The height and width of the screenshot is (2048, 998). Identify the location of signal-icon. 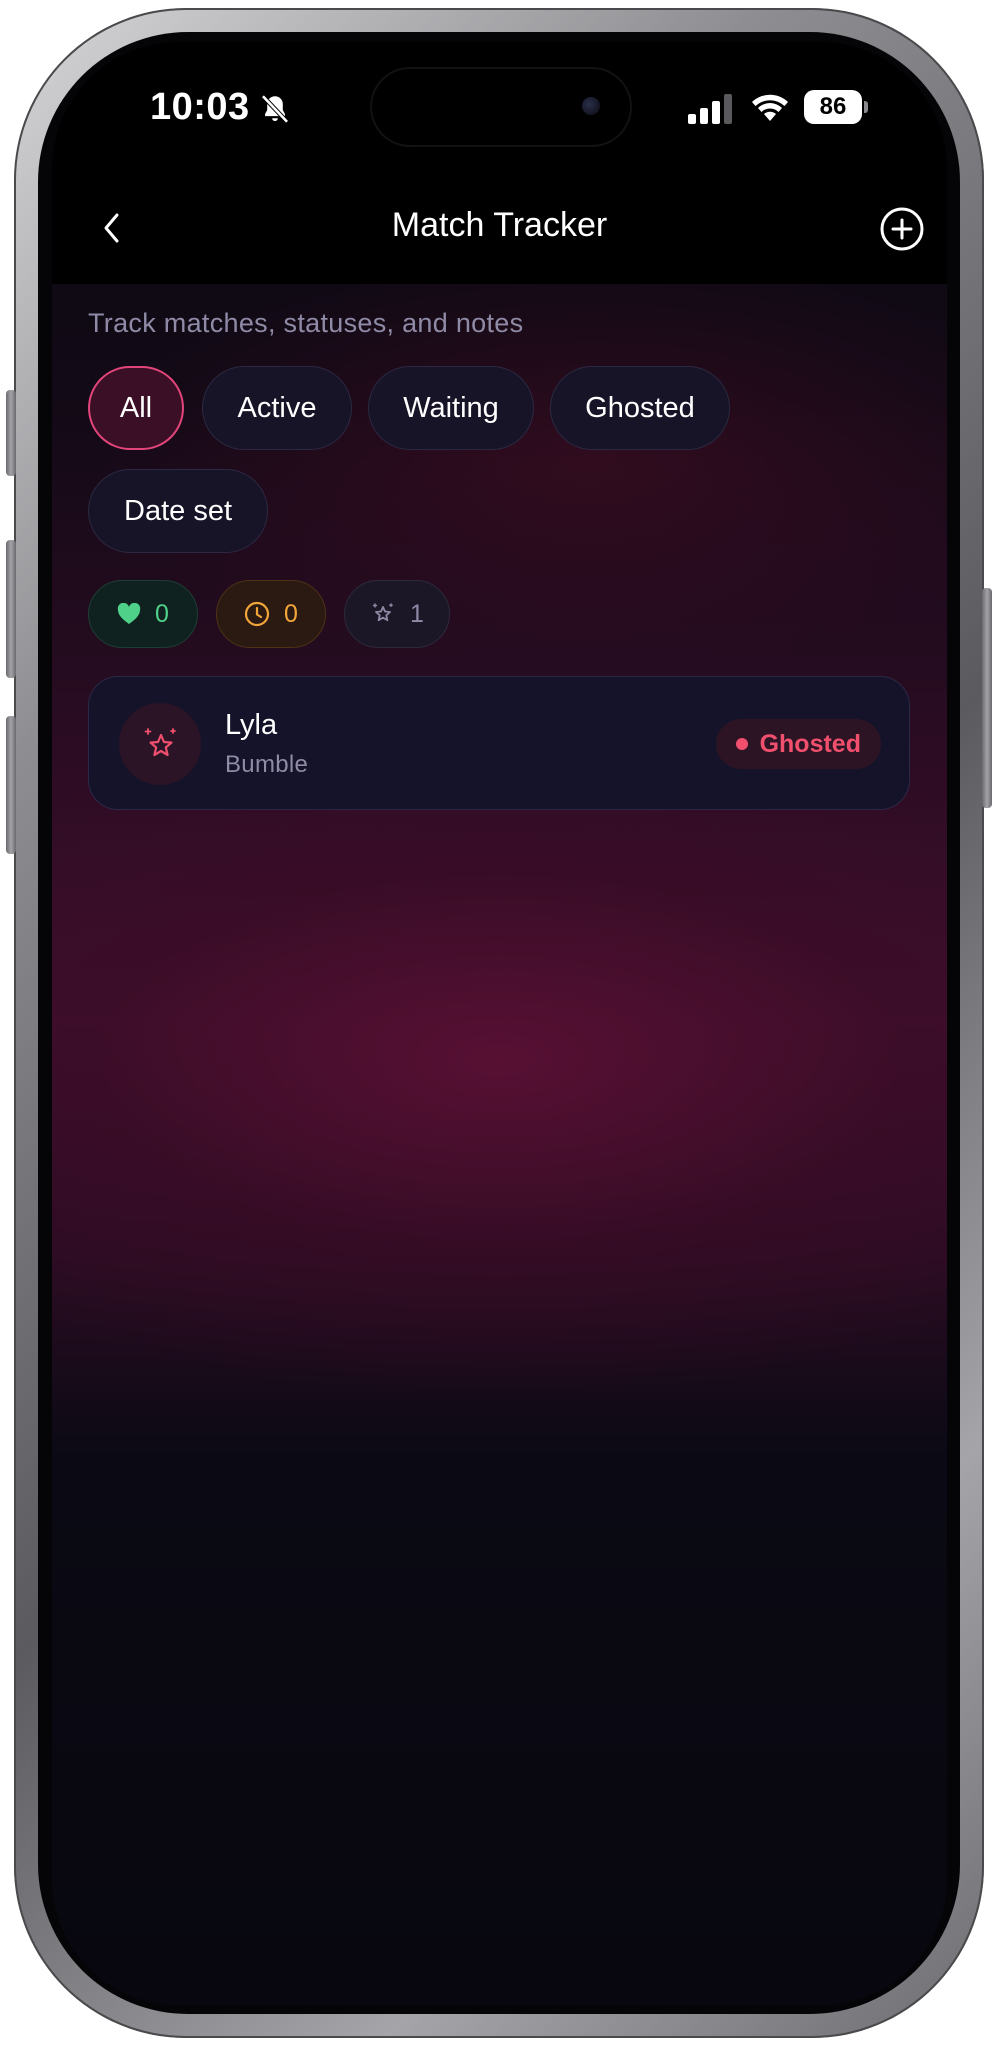
(710, 109).